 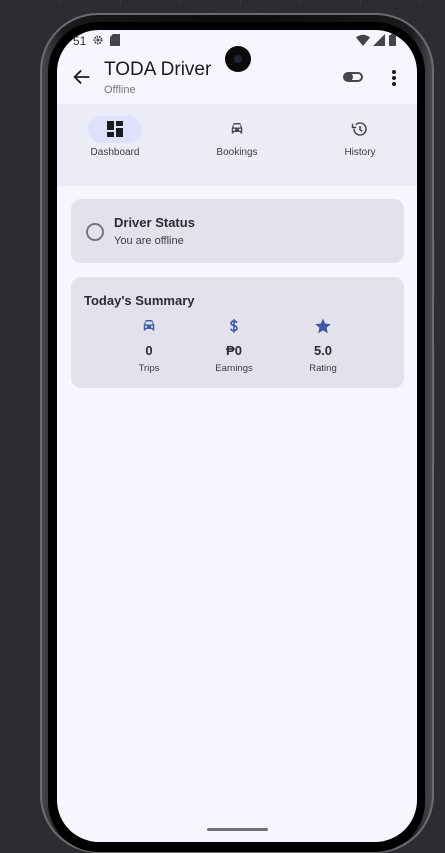 I want to click on stat-rating: 5.0 Rating, so click(x=323, y=345).